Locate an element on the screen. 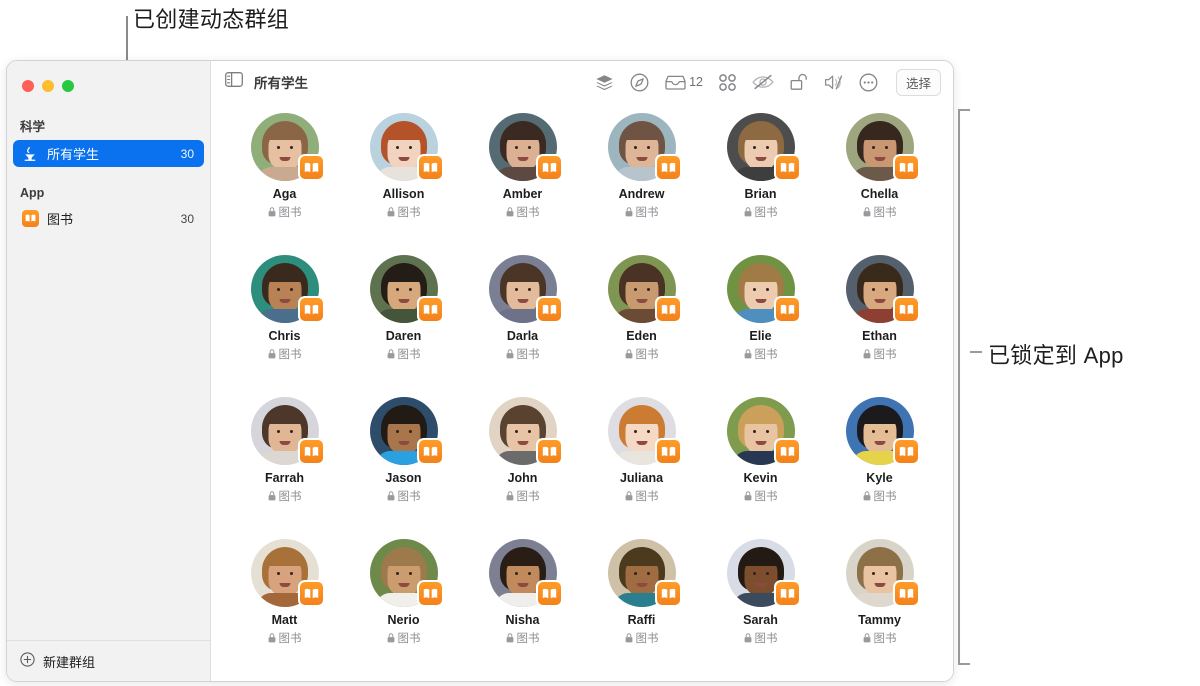 This screenshot has height=686, width=1200. student-name: Tammy is located at coordinates (879, 620).